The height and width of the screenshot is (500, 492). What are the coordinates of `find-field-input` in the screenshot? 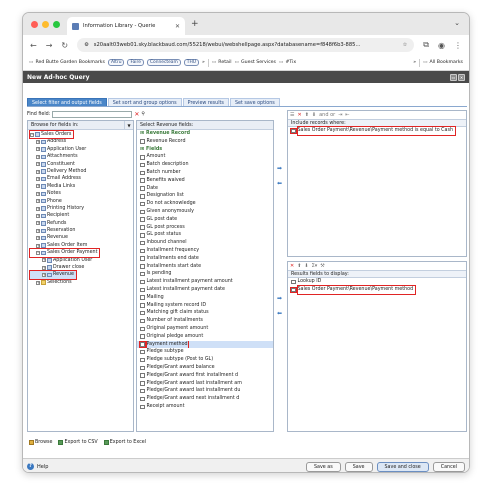 It's located at (92, 114).